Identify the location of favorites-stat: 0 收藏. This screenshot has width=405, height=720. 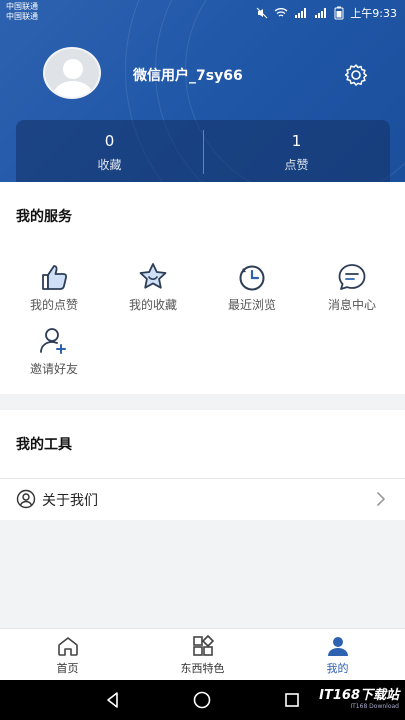
(109, 151).